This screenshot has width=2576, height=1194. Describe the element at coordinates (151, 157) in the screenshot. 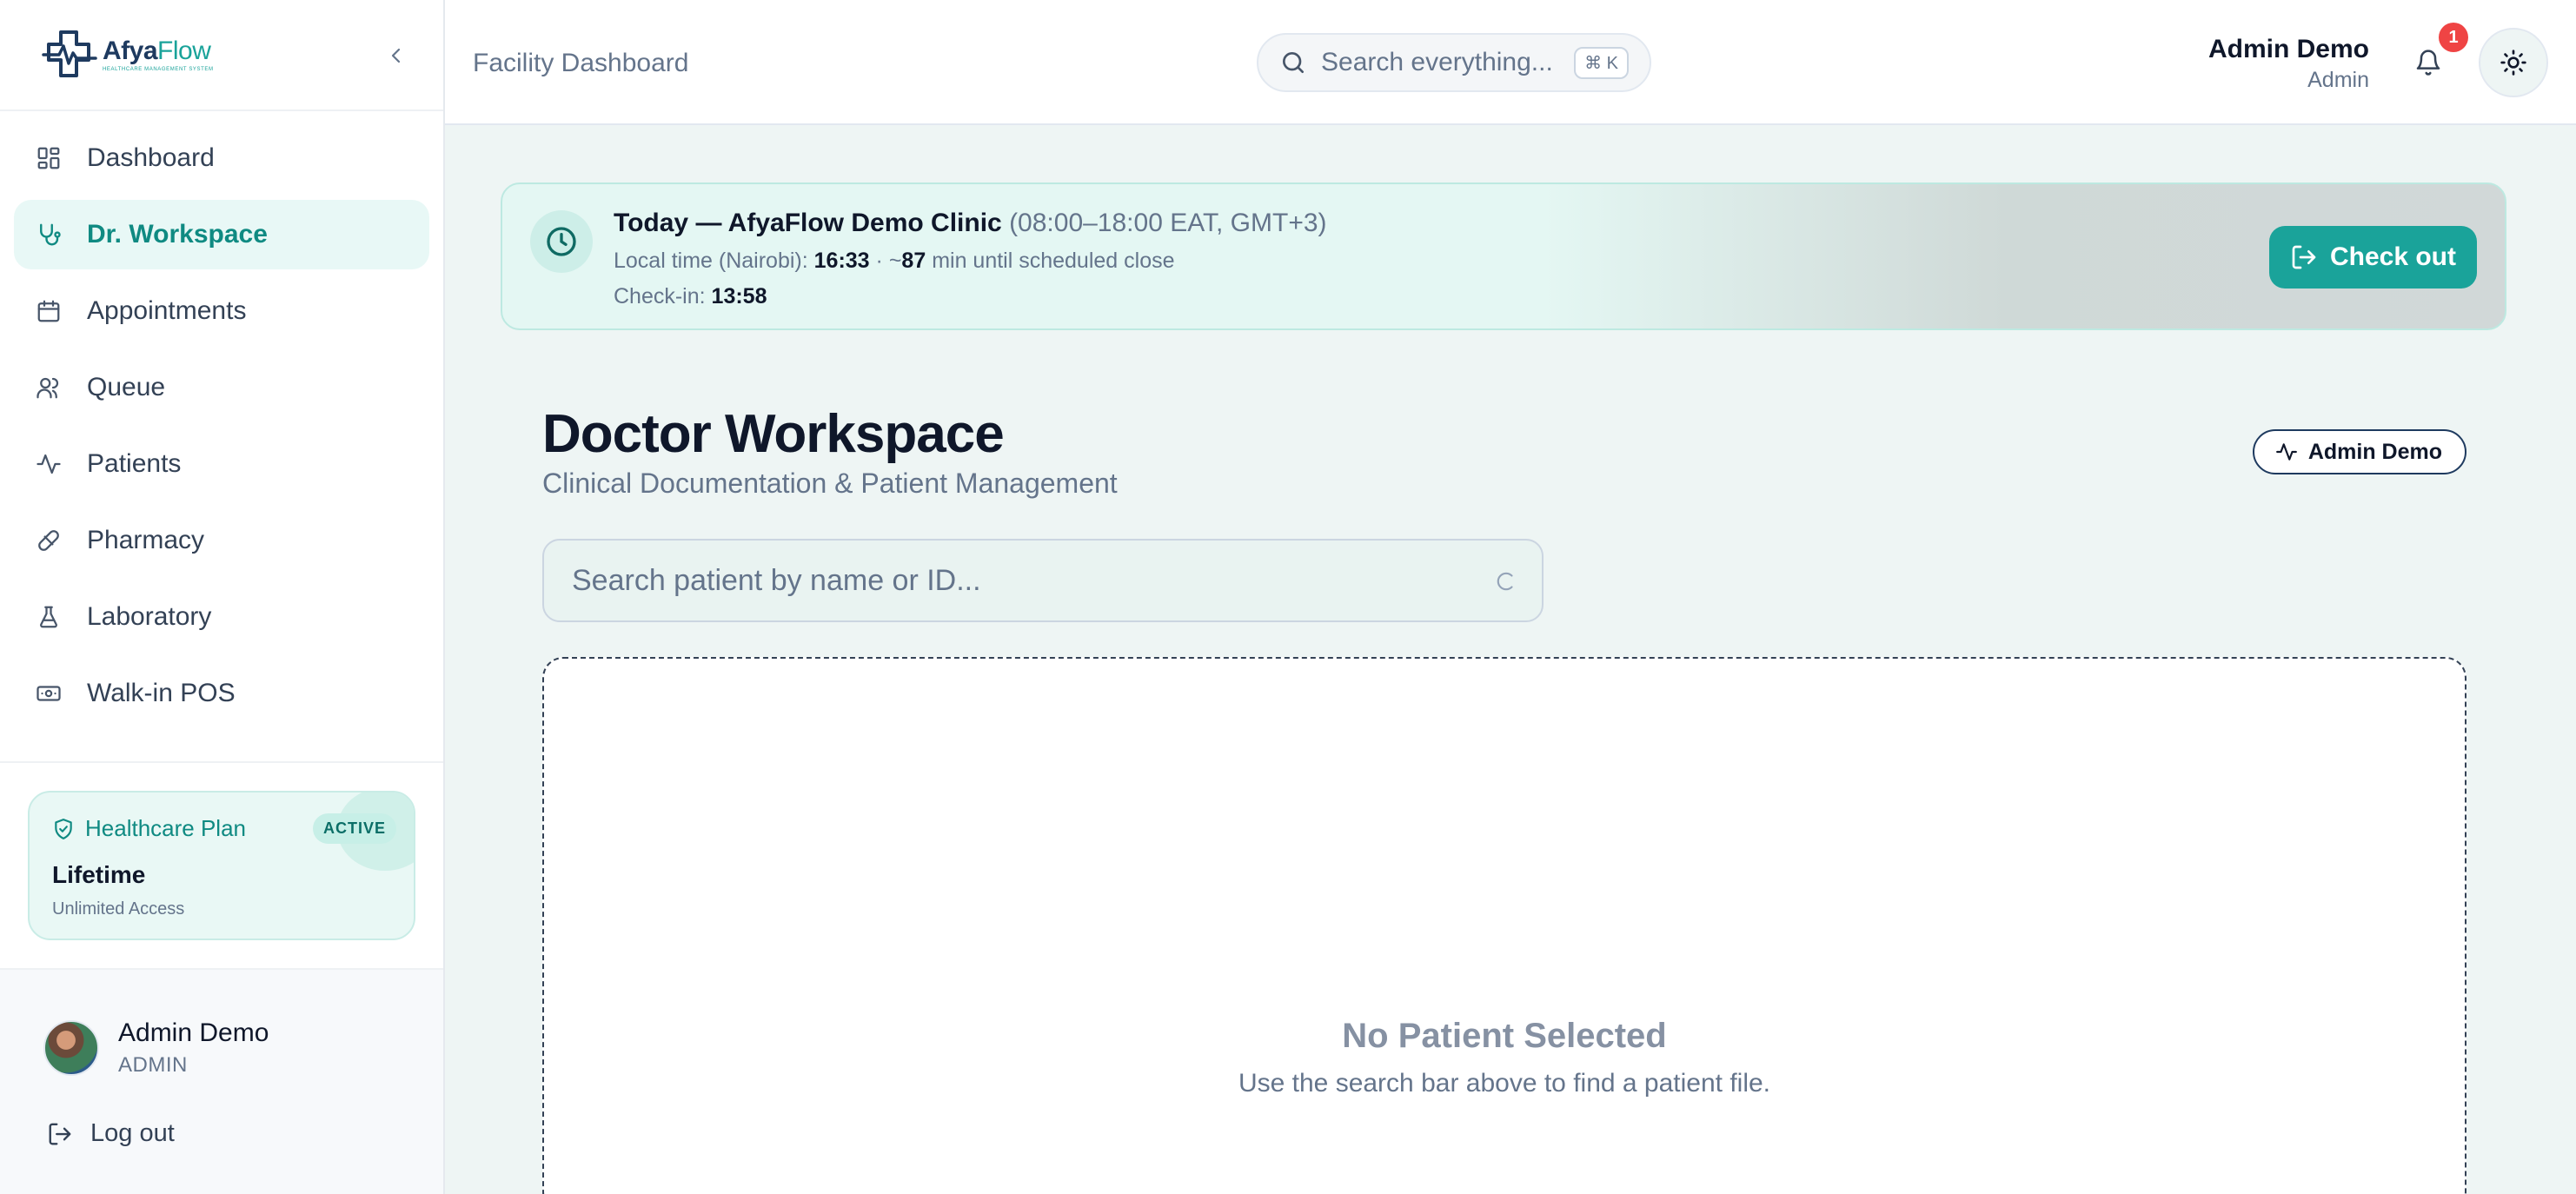

I see `sidebar-item-label: Dashboard` at that location.